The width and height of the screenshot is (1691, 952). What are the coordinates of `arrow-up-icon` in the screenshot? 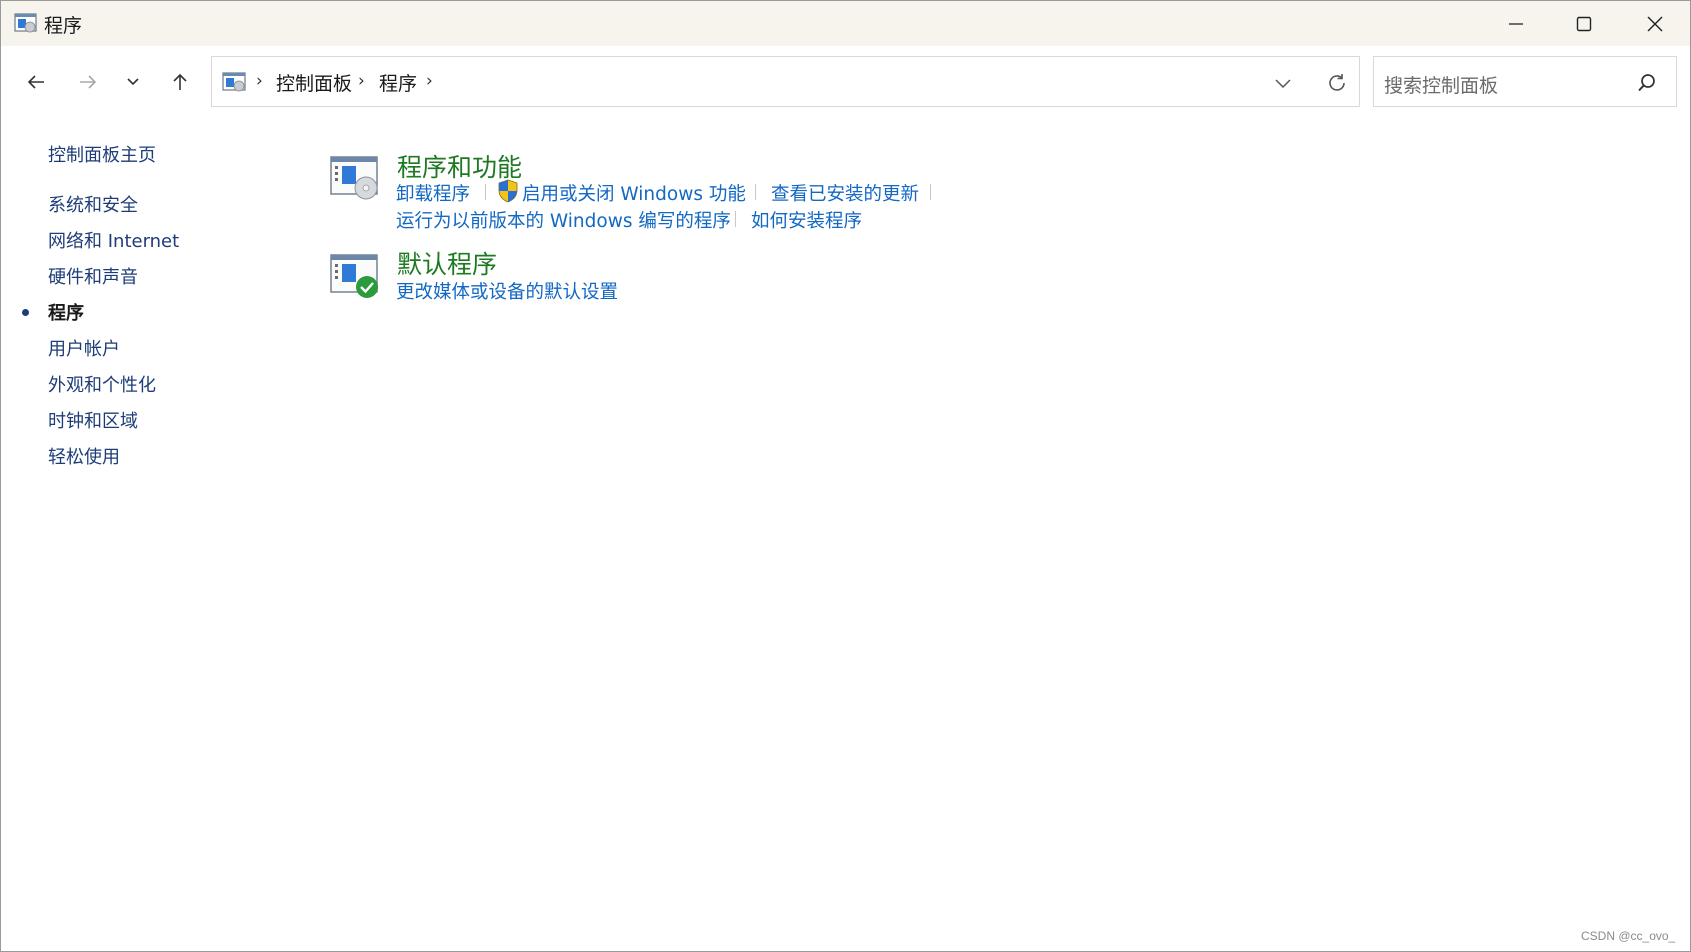 It's located at (180, 81).